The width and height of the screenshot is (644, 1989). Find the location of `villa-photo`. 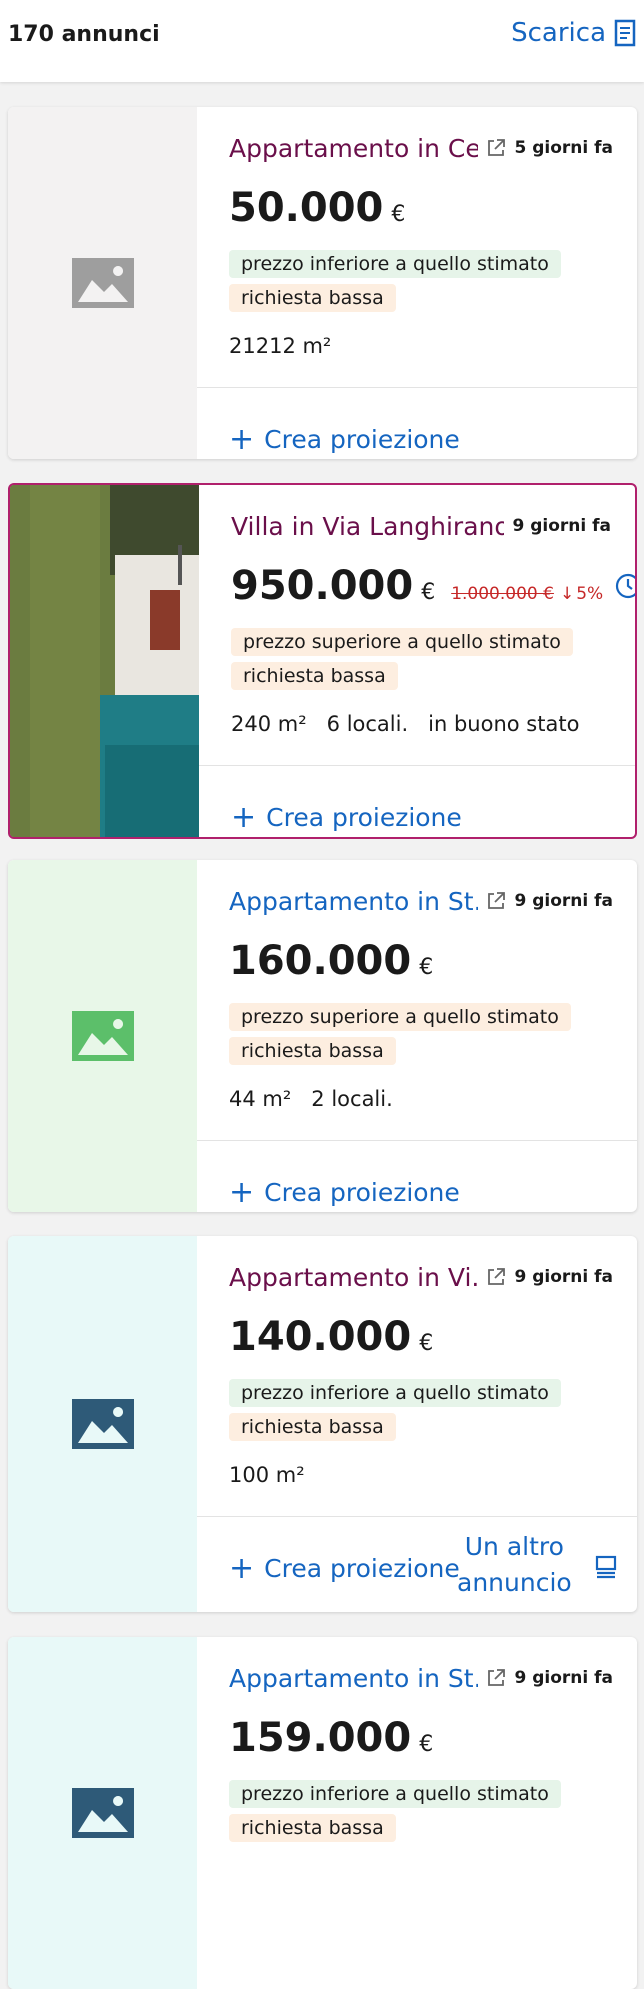

villa-photo is located at coordinates (104, 661).